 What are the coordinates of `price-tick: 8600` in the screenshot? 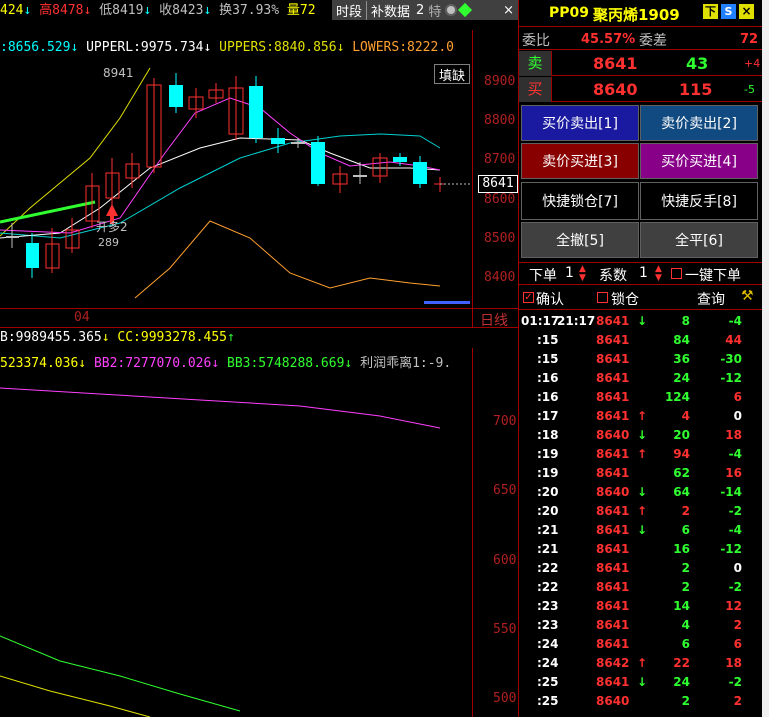 It's located at (500, 199).